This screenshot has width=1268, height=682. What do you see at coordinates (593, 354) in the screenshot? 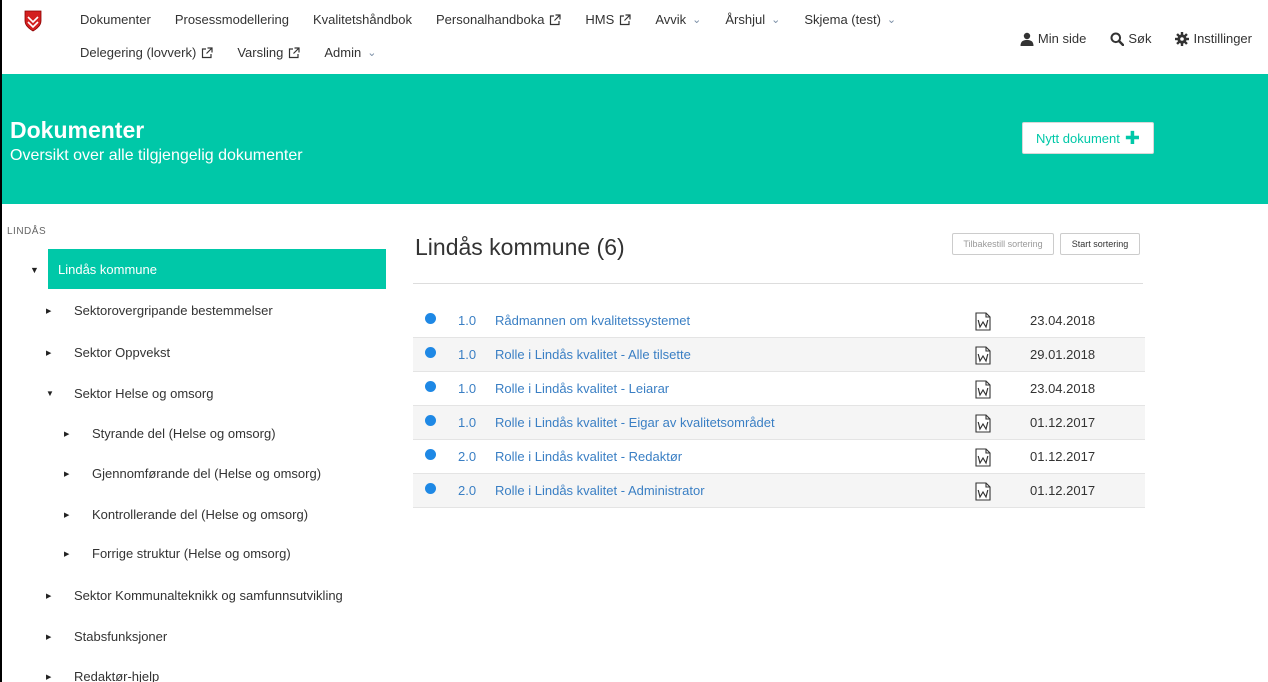
I see `document-title-link: Rolle i Lindås kvalitet - Alle tilsette` at bounding box center [593, 354].